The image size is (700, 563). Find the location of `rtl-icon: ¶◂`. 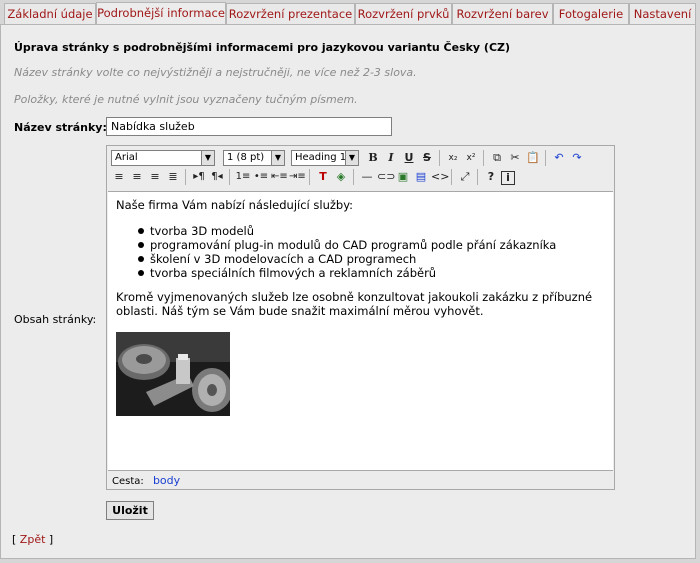

rtl-icon: ¶◂ is located at coordinates (217, 177).